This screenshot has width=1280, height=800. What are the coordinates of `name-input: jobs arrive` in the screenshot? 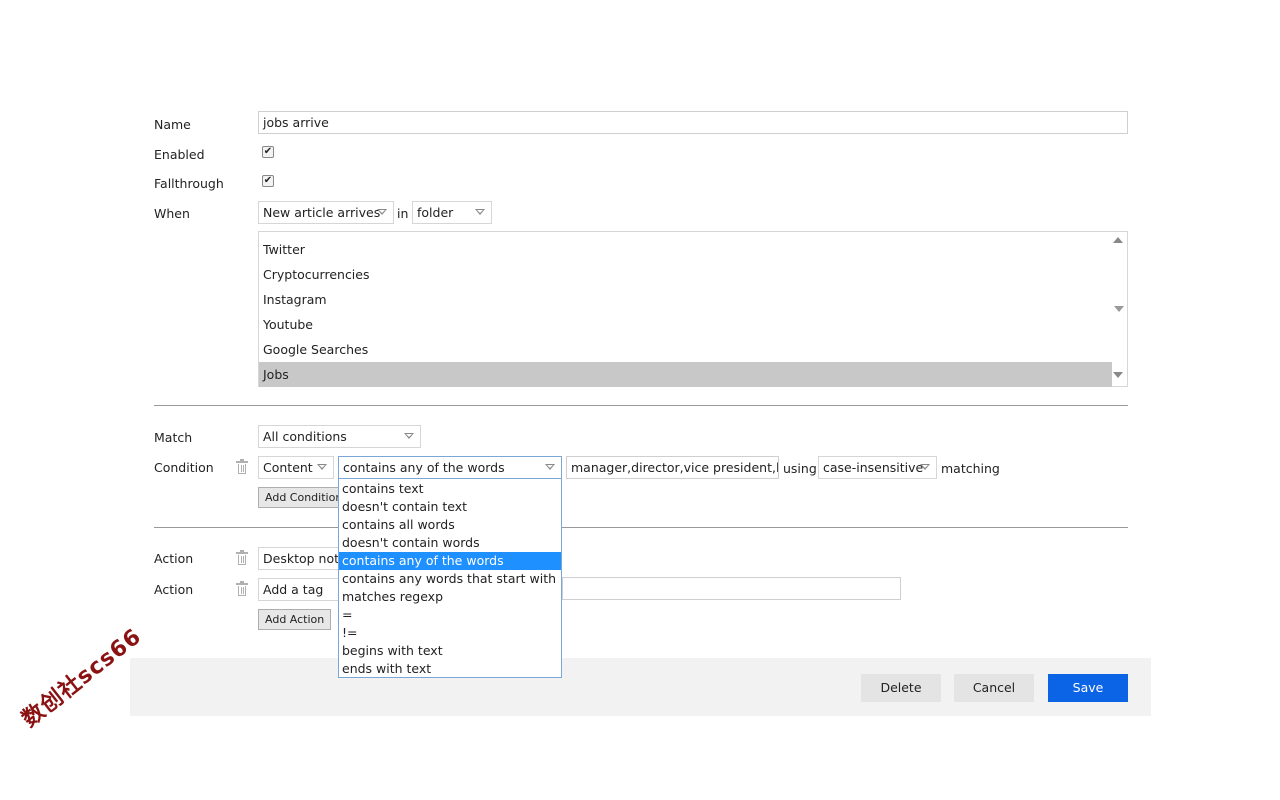 It's located at (693, 122).